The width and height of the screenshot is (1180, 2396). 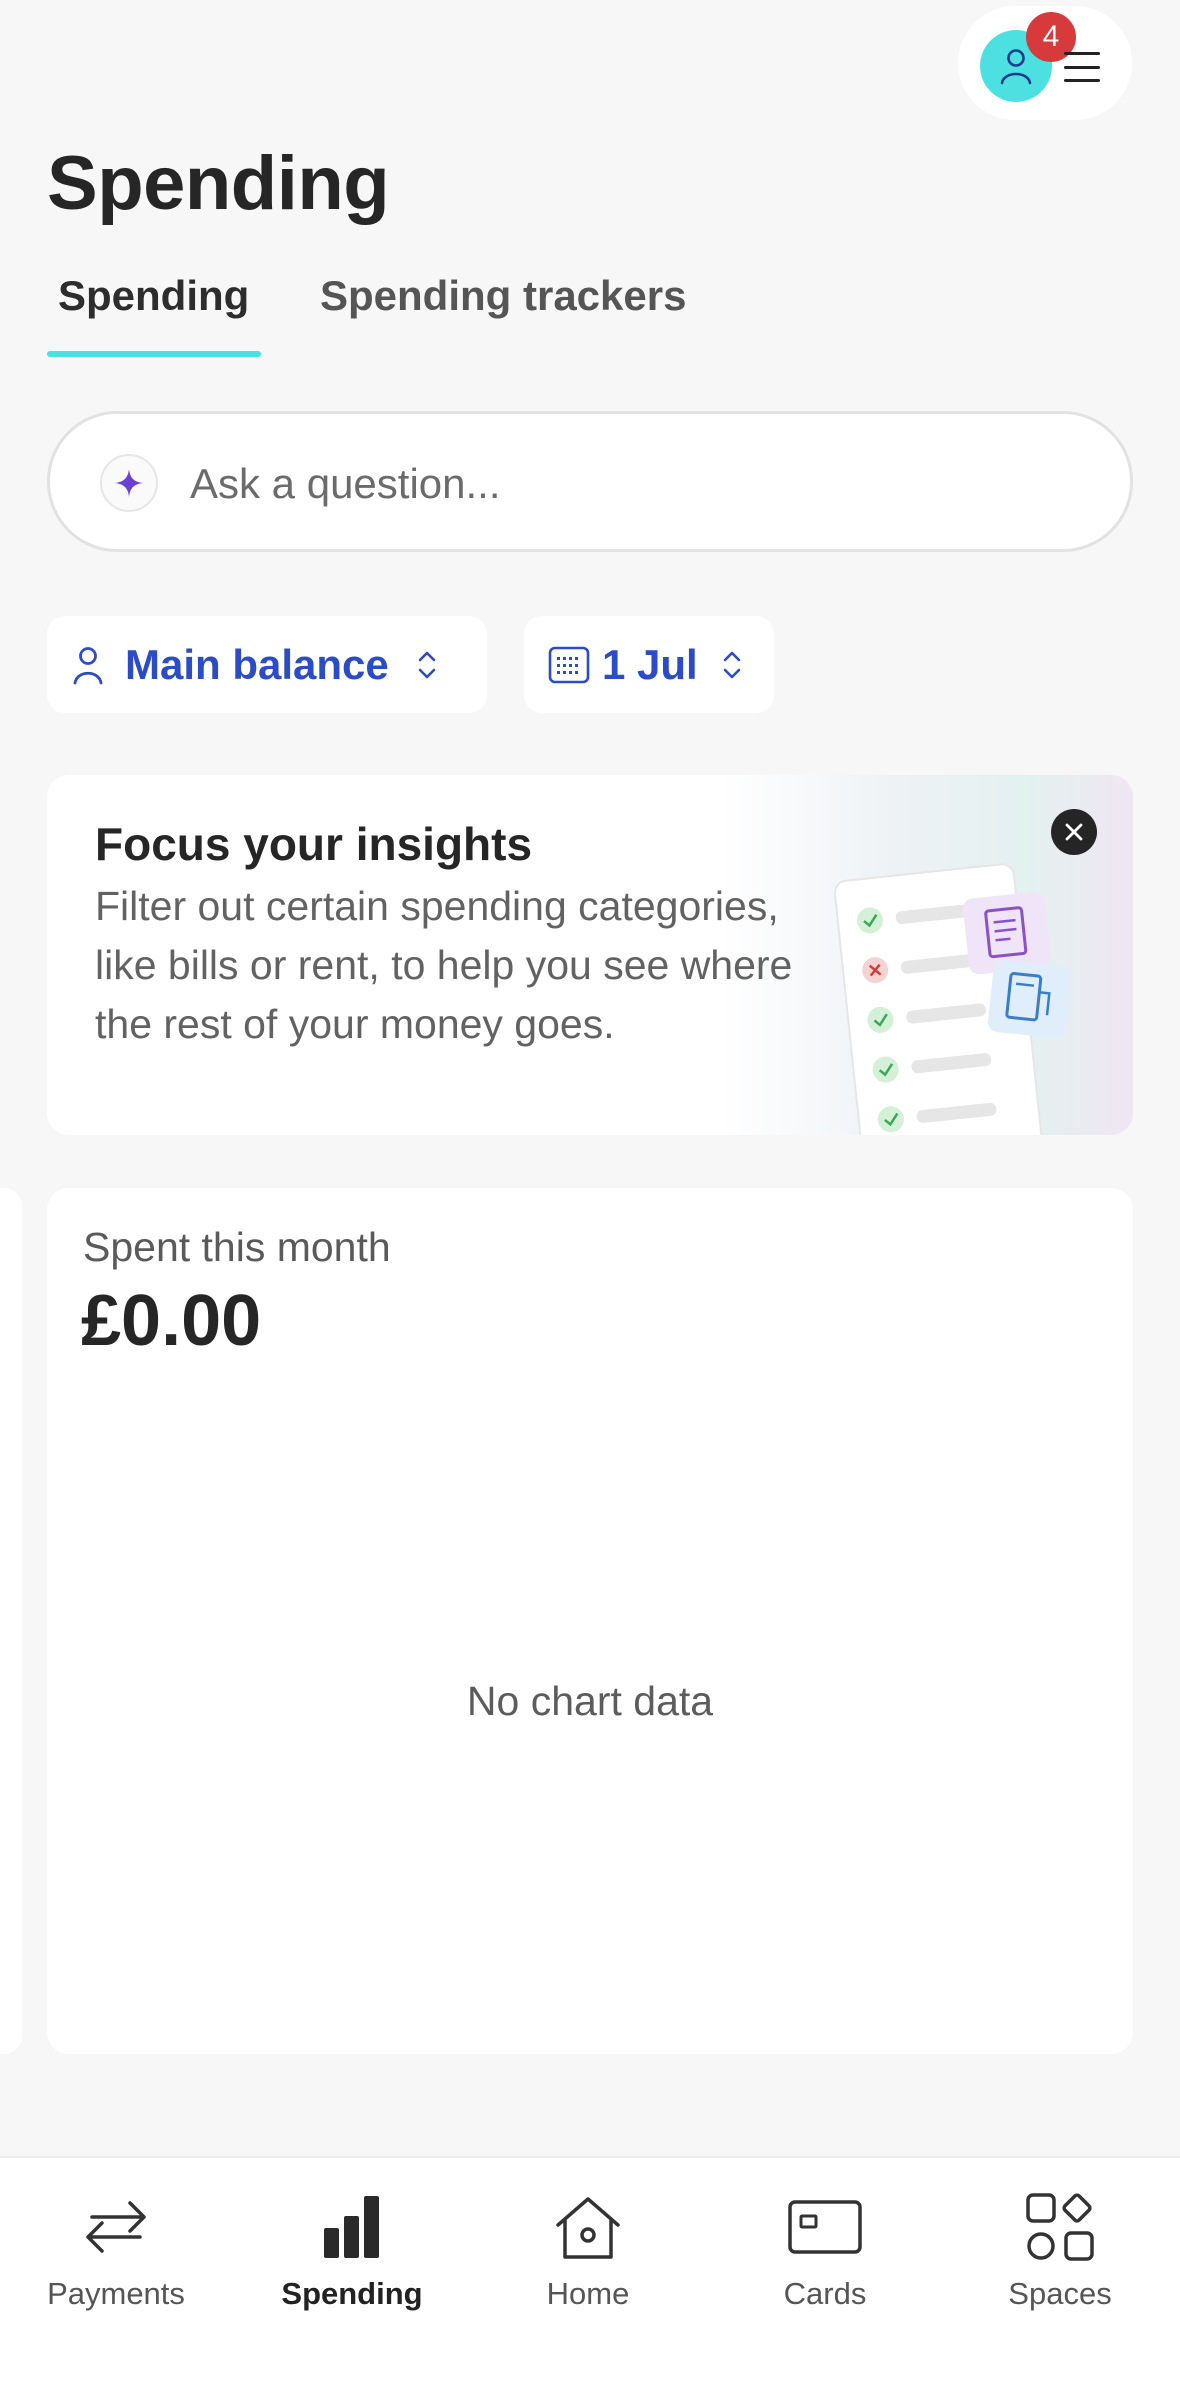 What do you see at coordinates (952, 999) in the screenshot?
I see `checklist-illustration-icon` at bounding box center [952, 999].